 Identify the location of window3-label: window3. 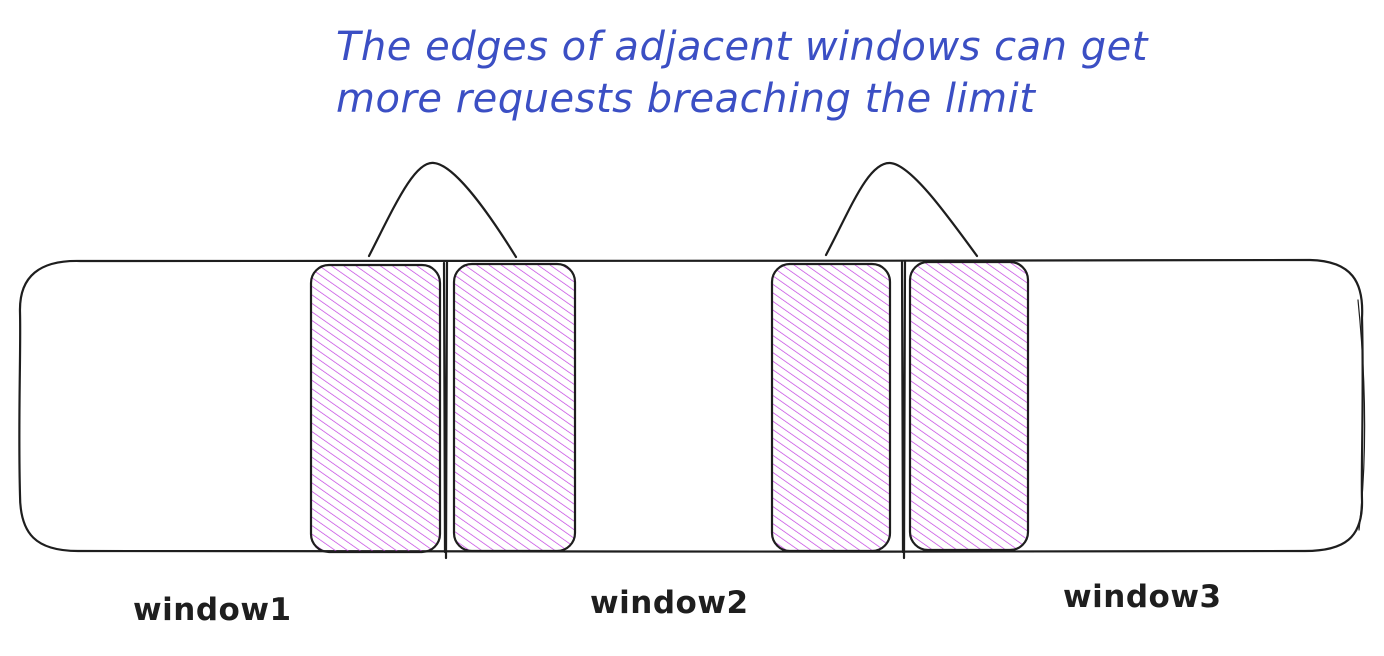
(1142, 597).